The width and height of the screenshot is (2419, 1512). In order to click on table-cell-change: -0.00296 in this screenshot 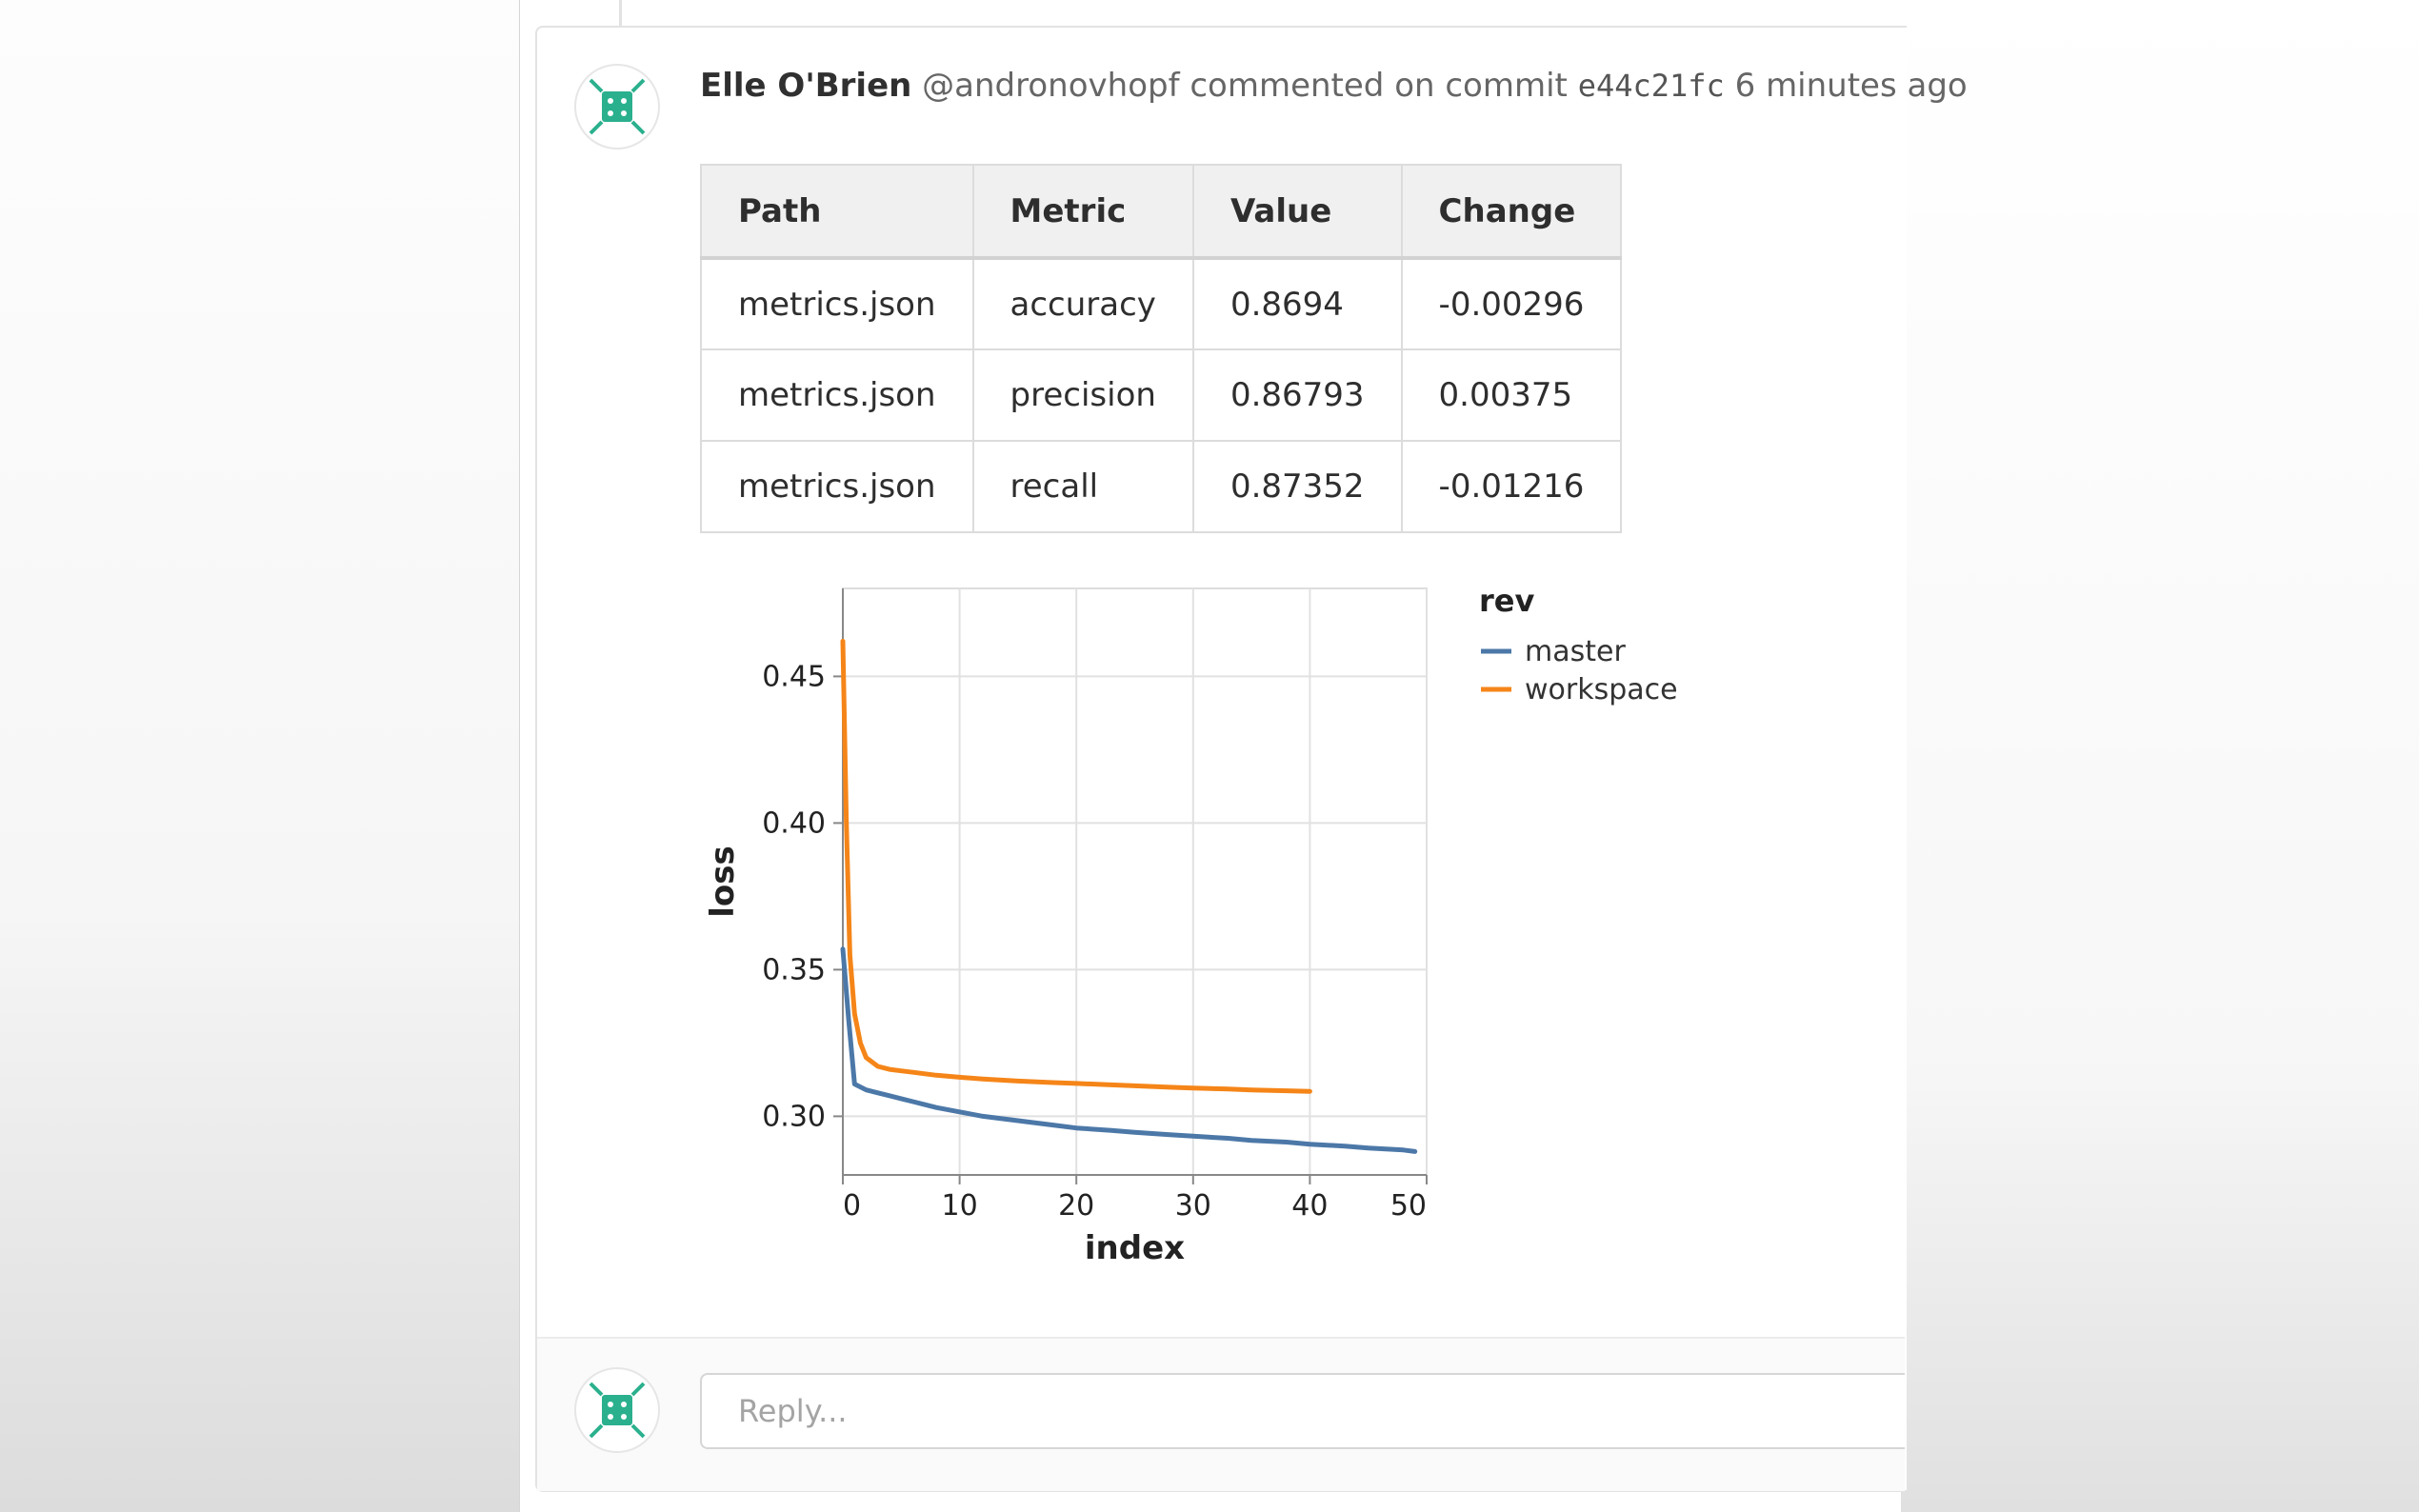, I will do `click(1511, 303)`.